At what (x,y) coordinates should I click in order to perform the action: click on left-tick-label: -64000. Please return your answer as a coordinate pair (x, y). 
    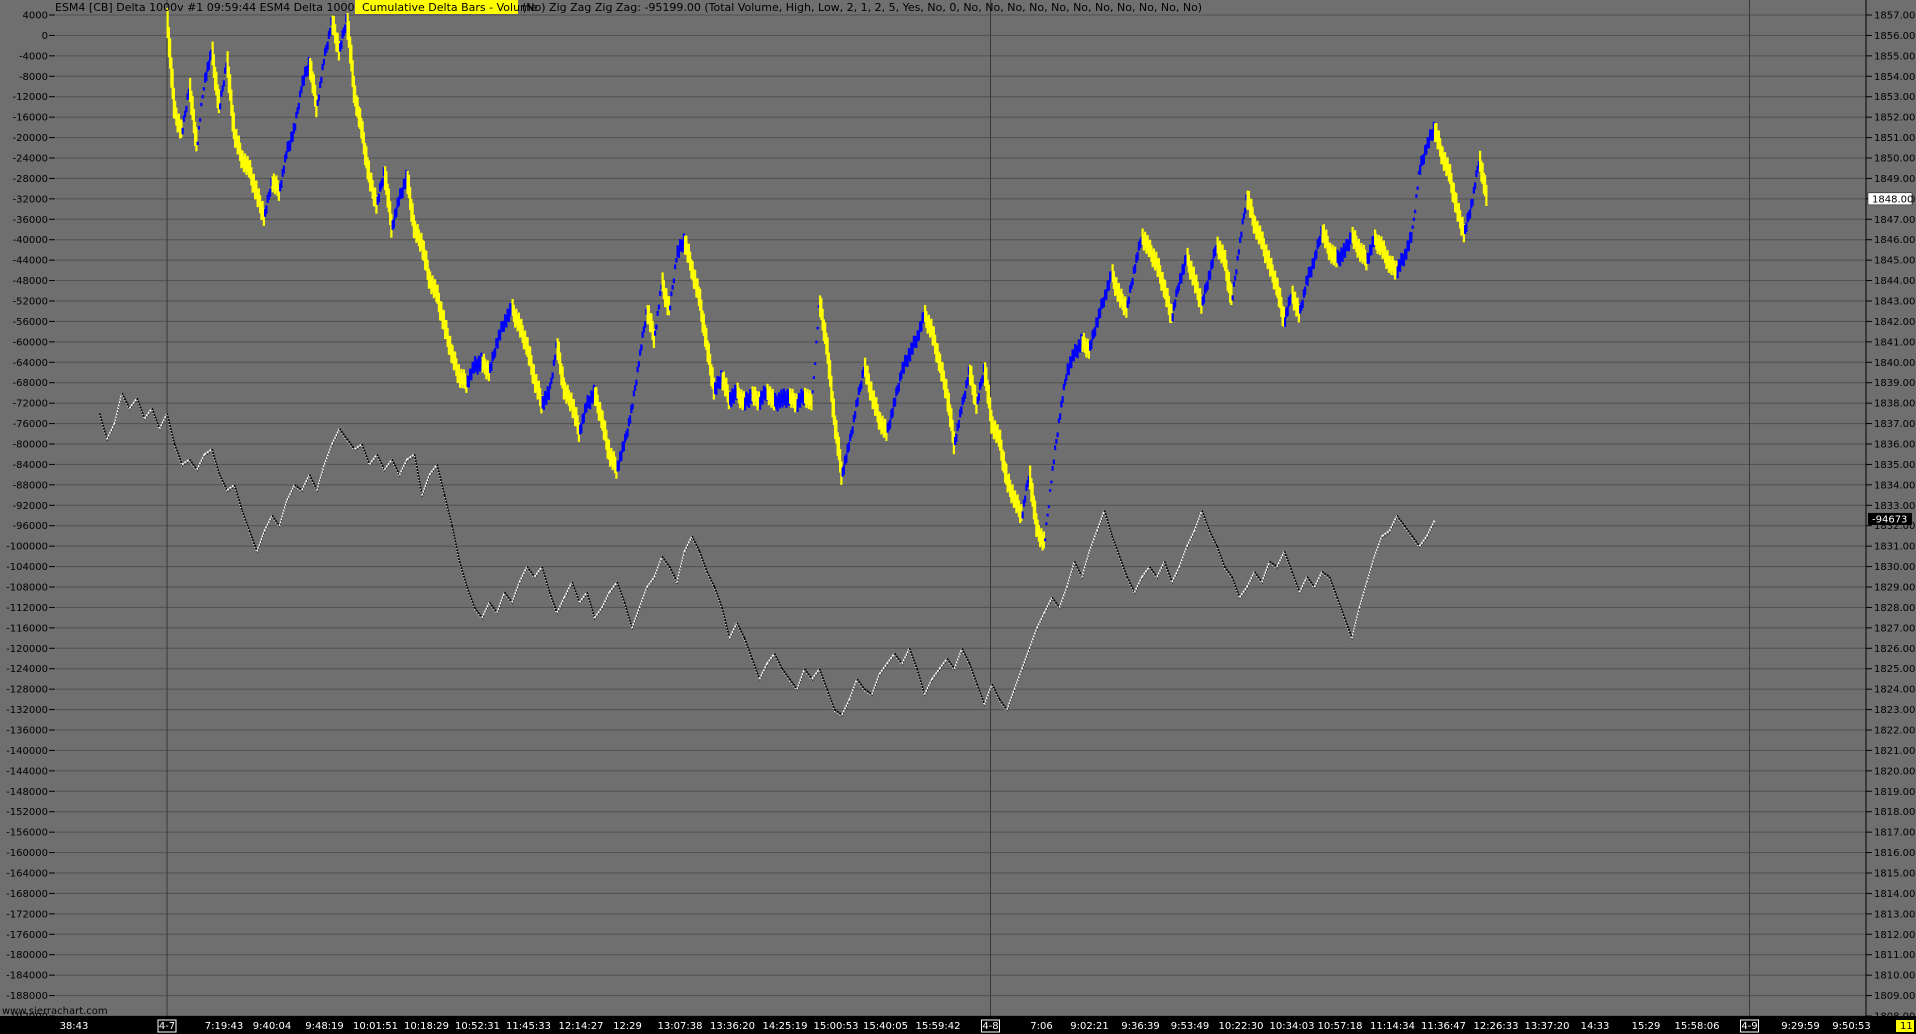
    Looking at the image, I should click on (30, 363).